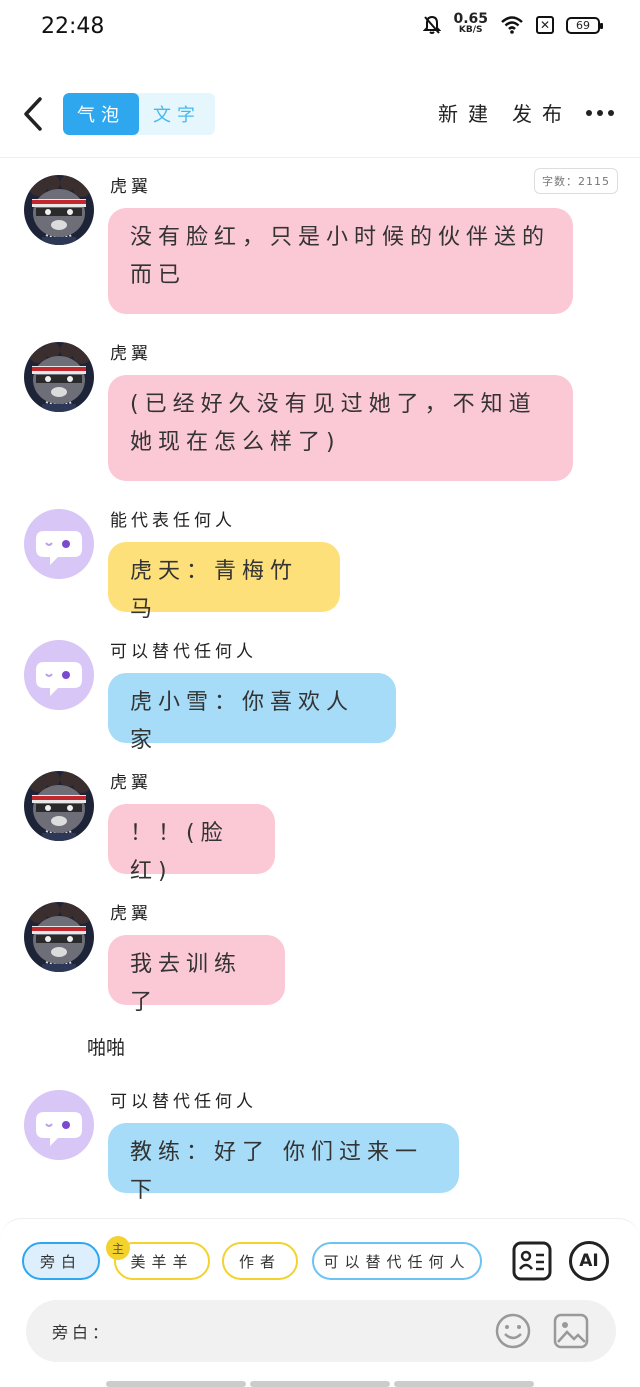 The image size is (640, 1387). What do you see at coordinates (571, 1331) in the screenshot?
I see `image-icon` at bounding box center [571, 1331].